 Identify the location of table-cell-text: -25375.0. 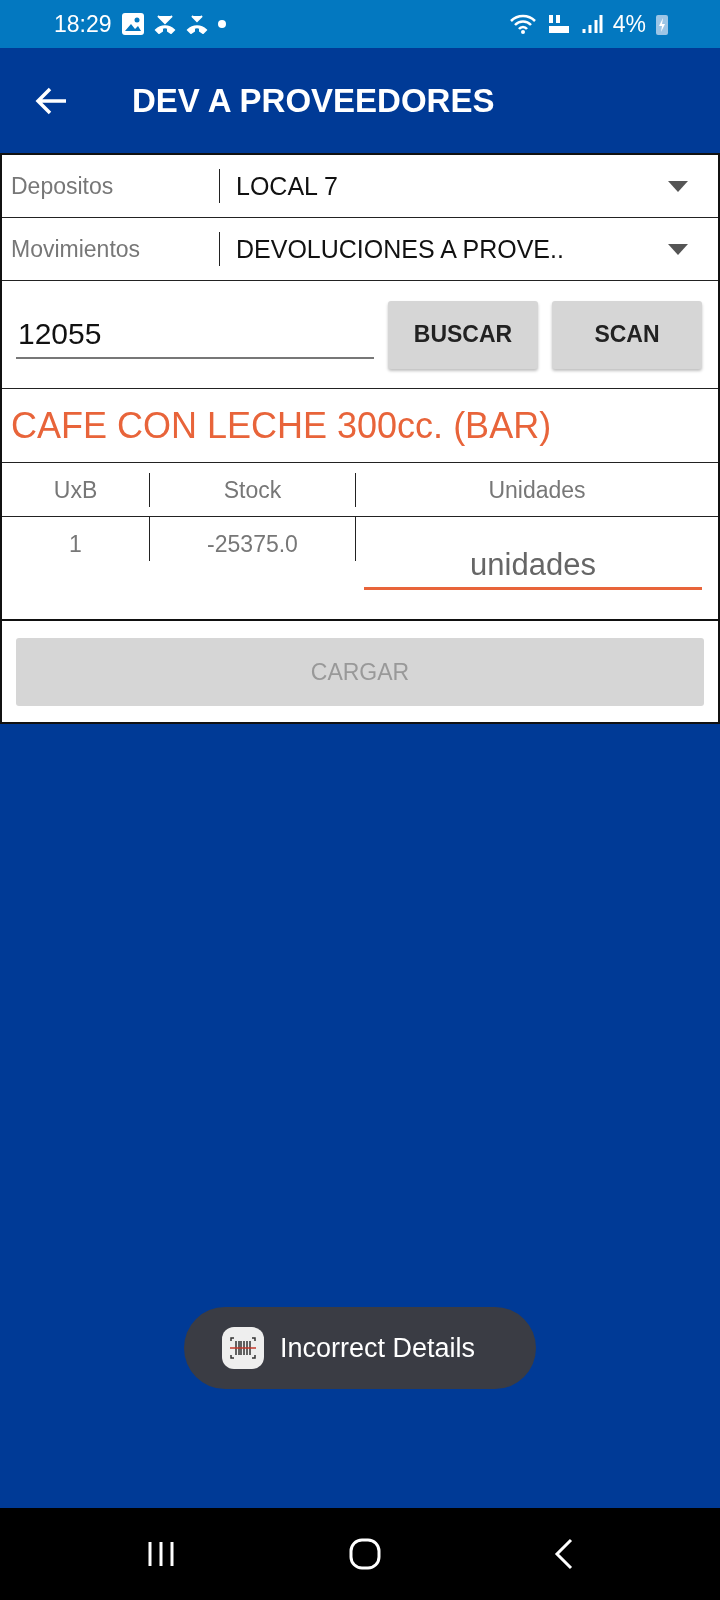
(252, 544).